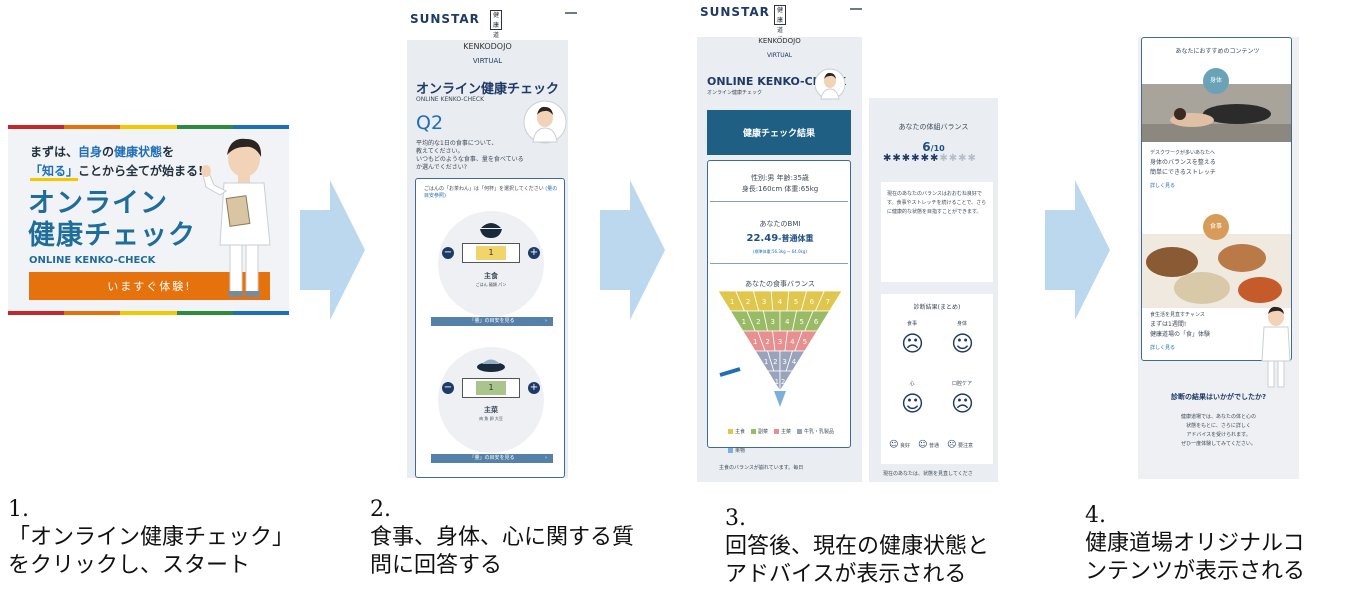  What do you see at coordinates (961, 324) in the screenshot?
I see `summary-item-label: 身体` at bounding box center [961, 324].